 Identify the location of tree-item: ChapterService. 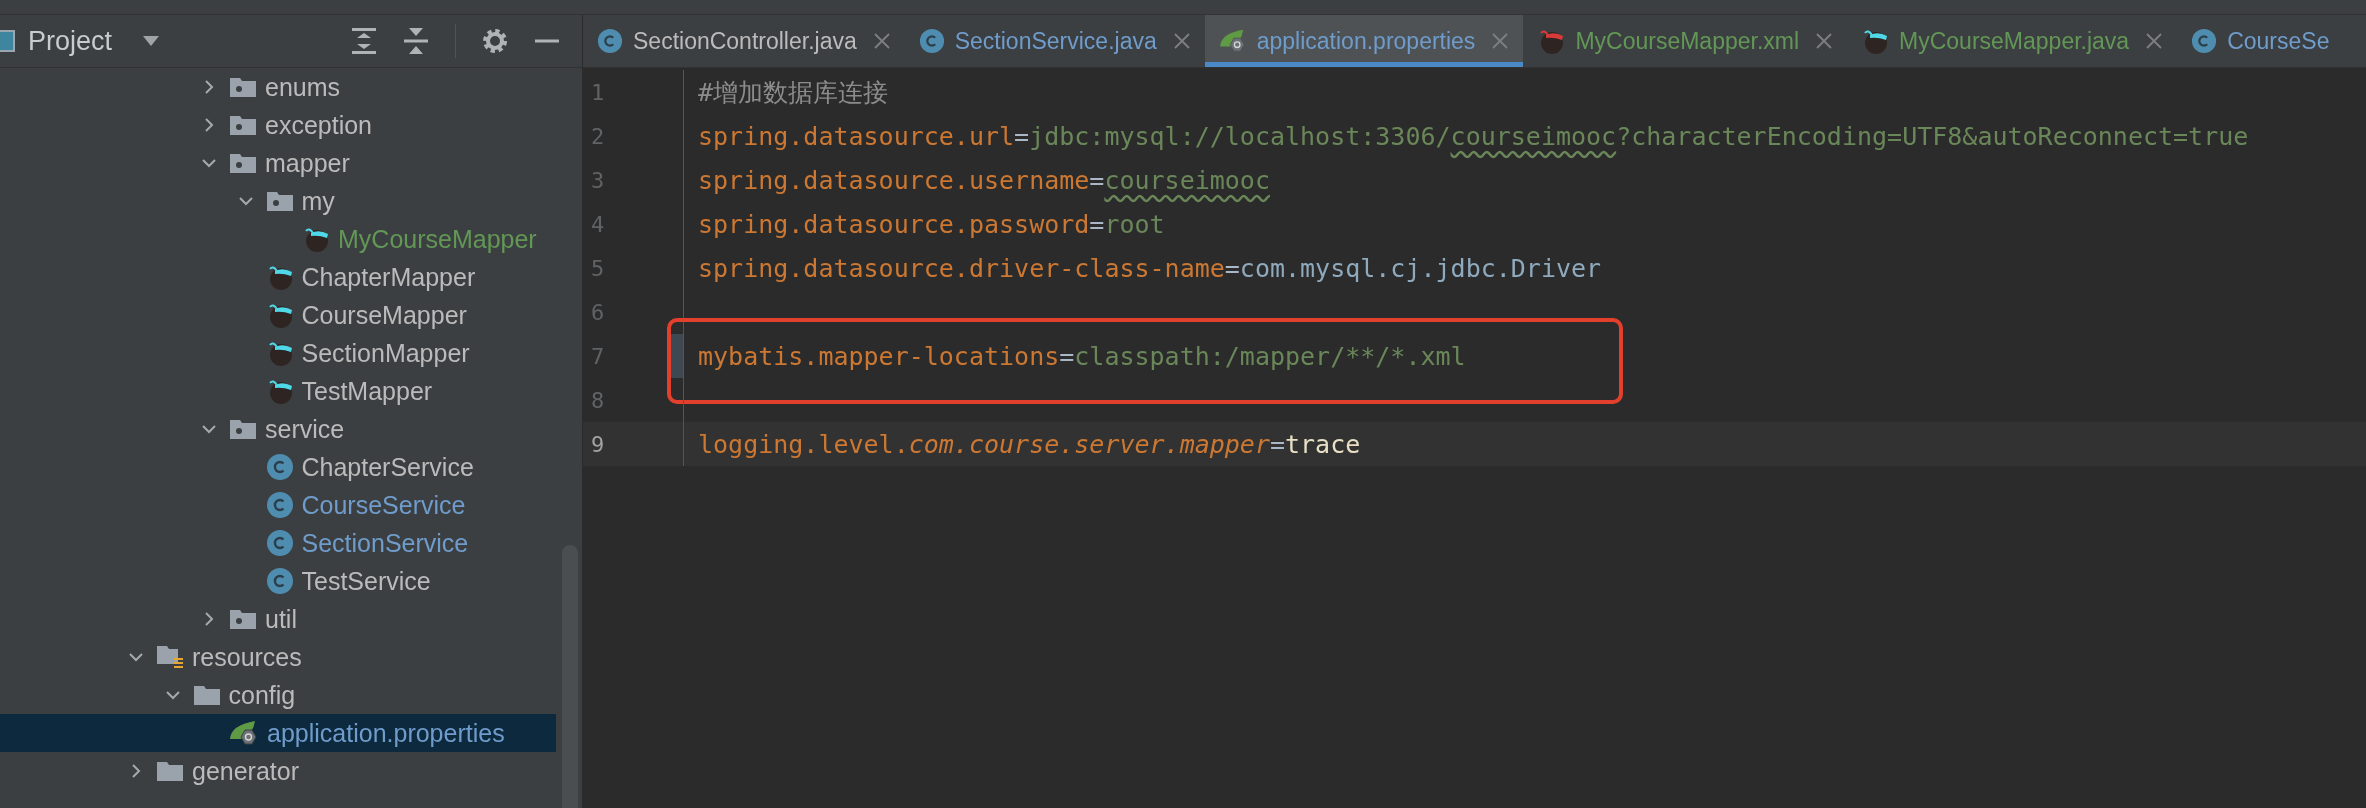
(278, 467).